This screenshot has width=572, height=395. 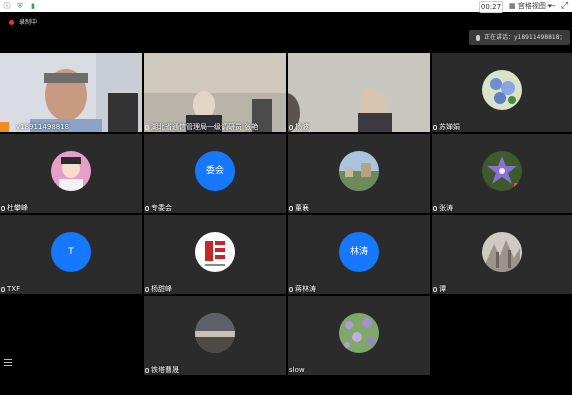 What do you see at coordinates (14, 208) in the screenshot?
I see `participant-label: 杜攀峰` at bounding box center [14, 208].